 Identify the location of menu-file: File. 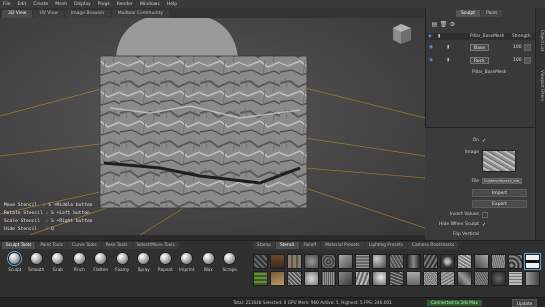
(7, 4).